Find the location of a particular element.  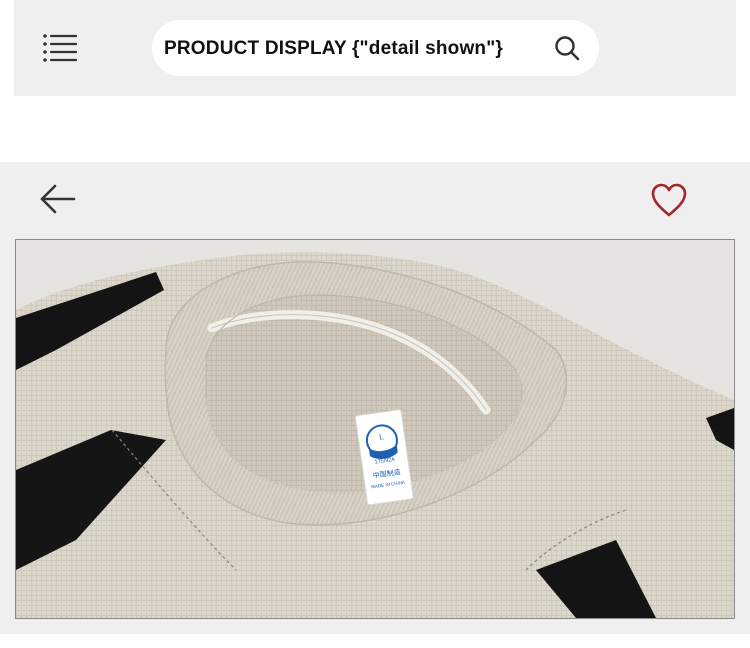

favorite-button is located at coordinates (669, 200).